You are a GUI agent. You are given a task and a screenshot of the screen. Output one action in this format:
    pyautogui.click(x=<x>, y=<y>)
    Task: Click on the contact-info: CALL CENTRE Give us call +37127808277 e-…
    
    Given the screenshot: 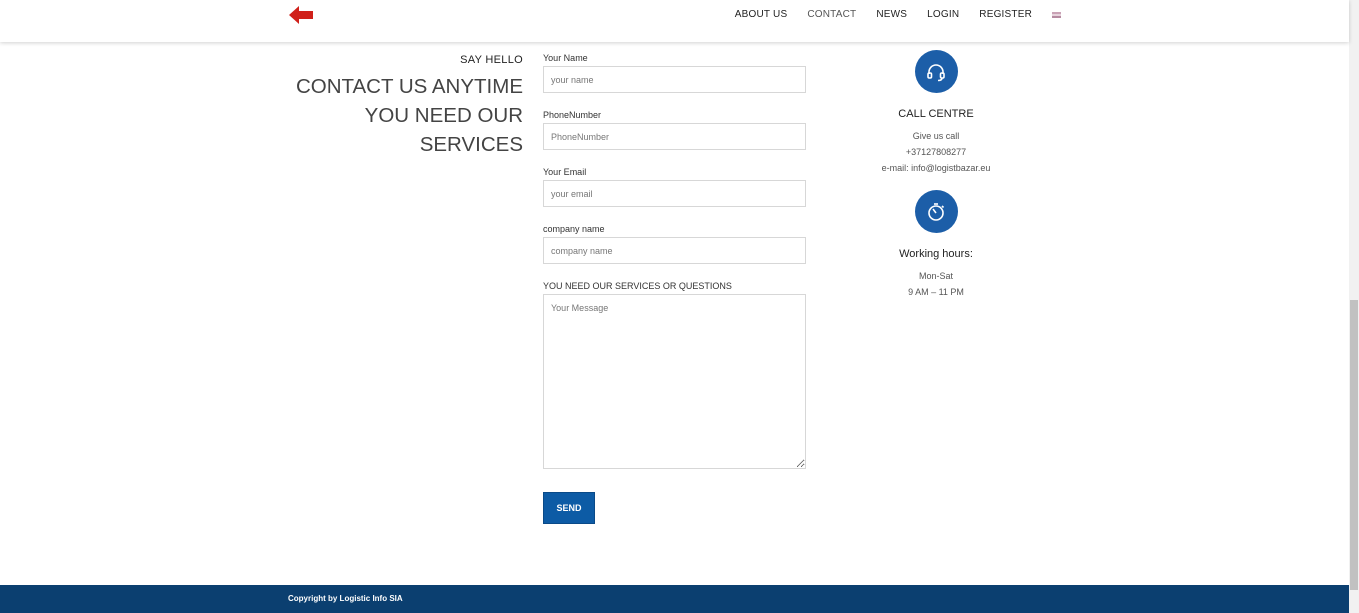 What is the action you would take?
    pyautogui.click(x=936, y=175)
    